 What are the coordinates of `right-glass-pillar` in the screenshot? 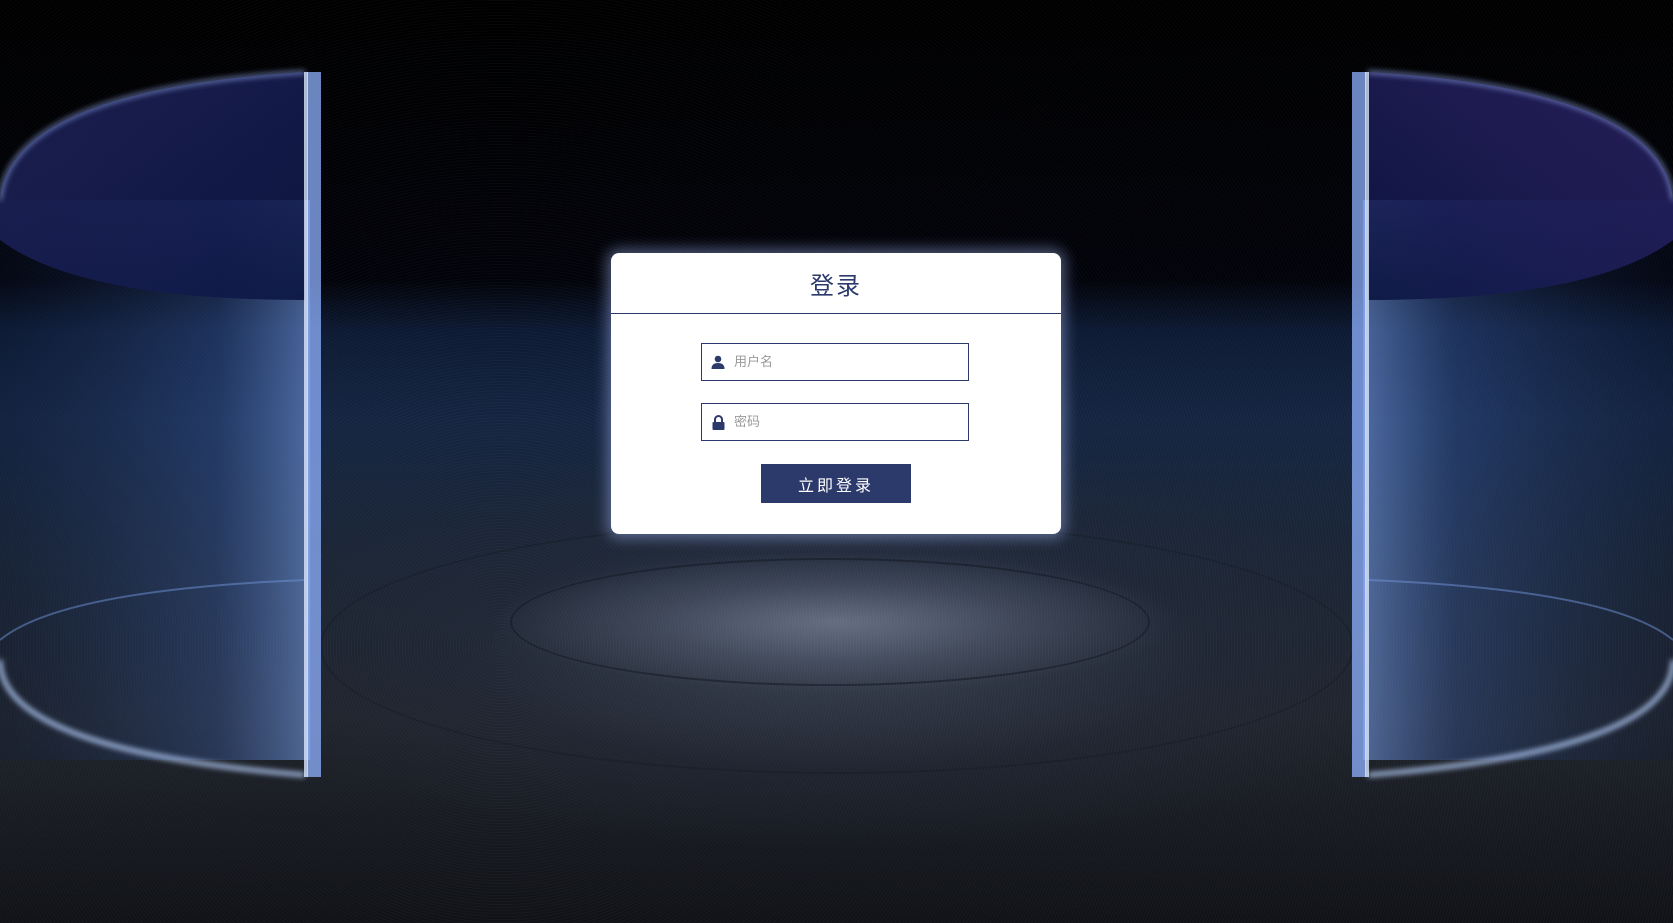 It's located at (1512, 423).